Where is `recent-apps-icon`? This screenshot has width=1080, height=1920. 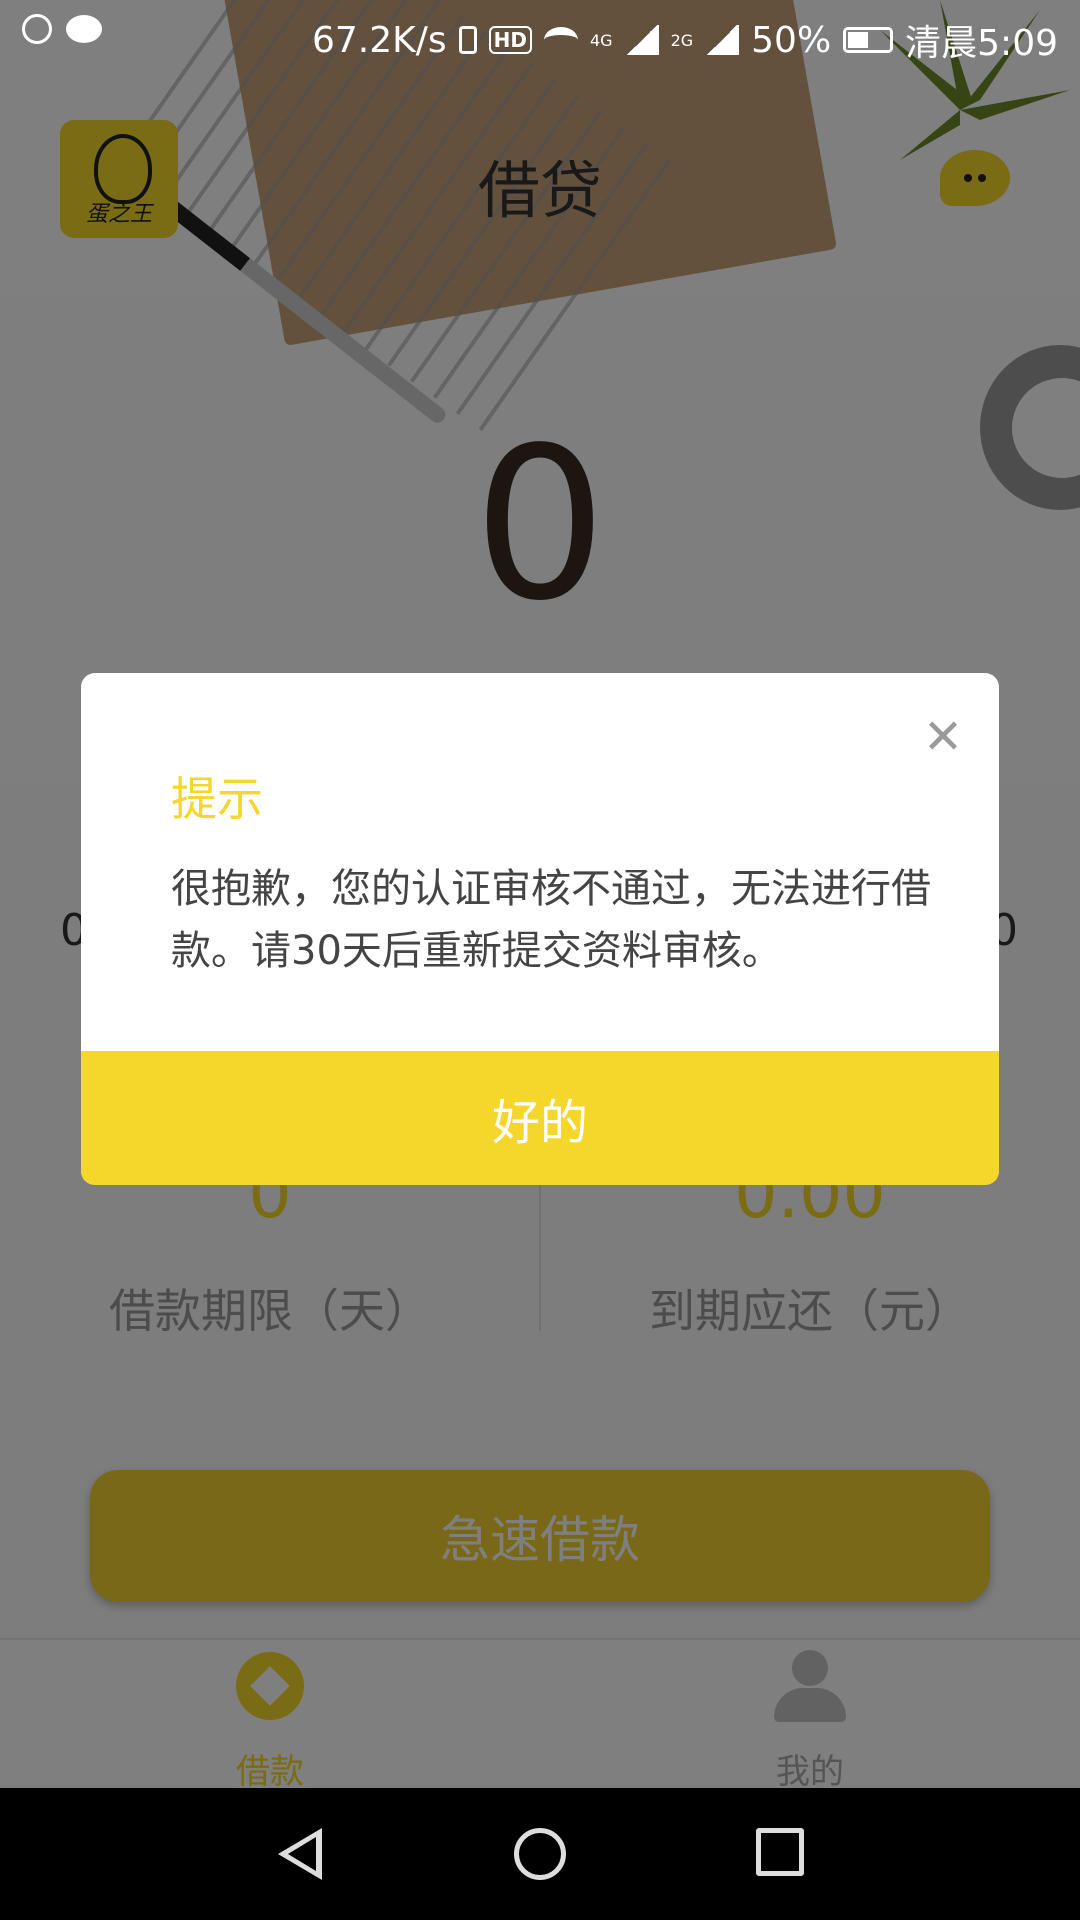 recent-apps-icon is located at coordinates (780, 1852).